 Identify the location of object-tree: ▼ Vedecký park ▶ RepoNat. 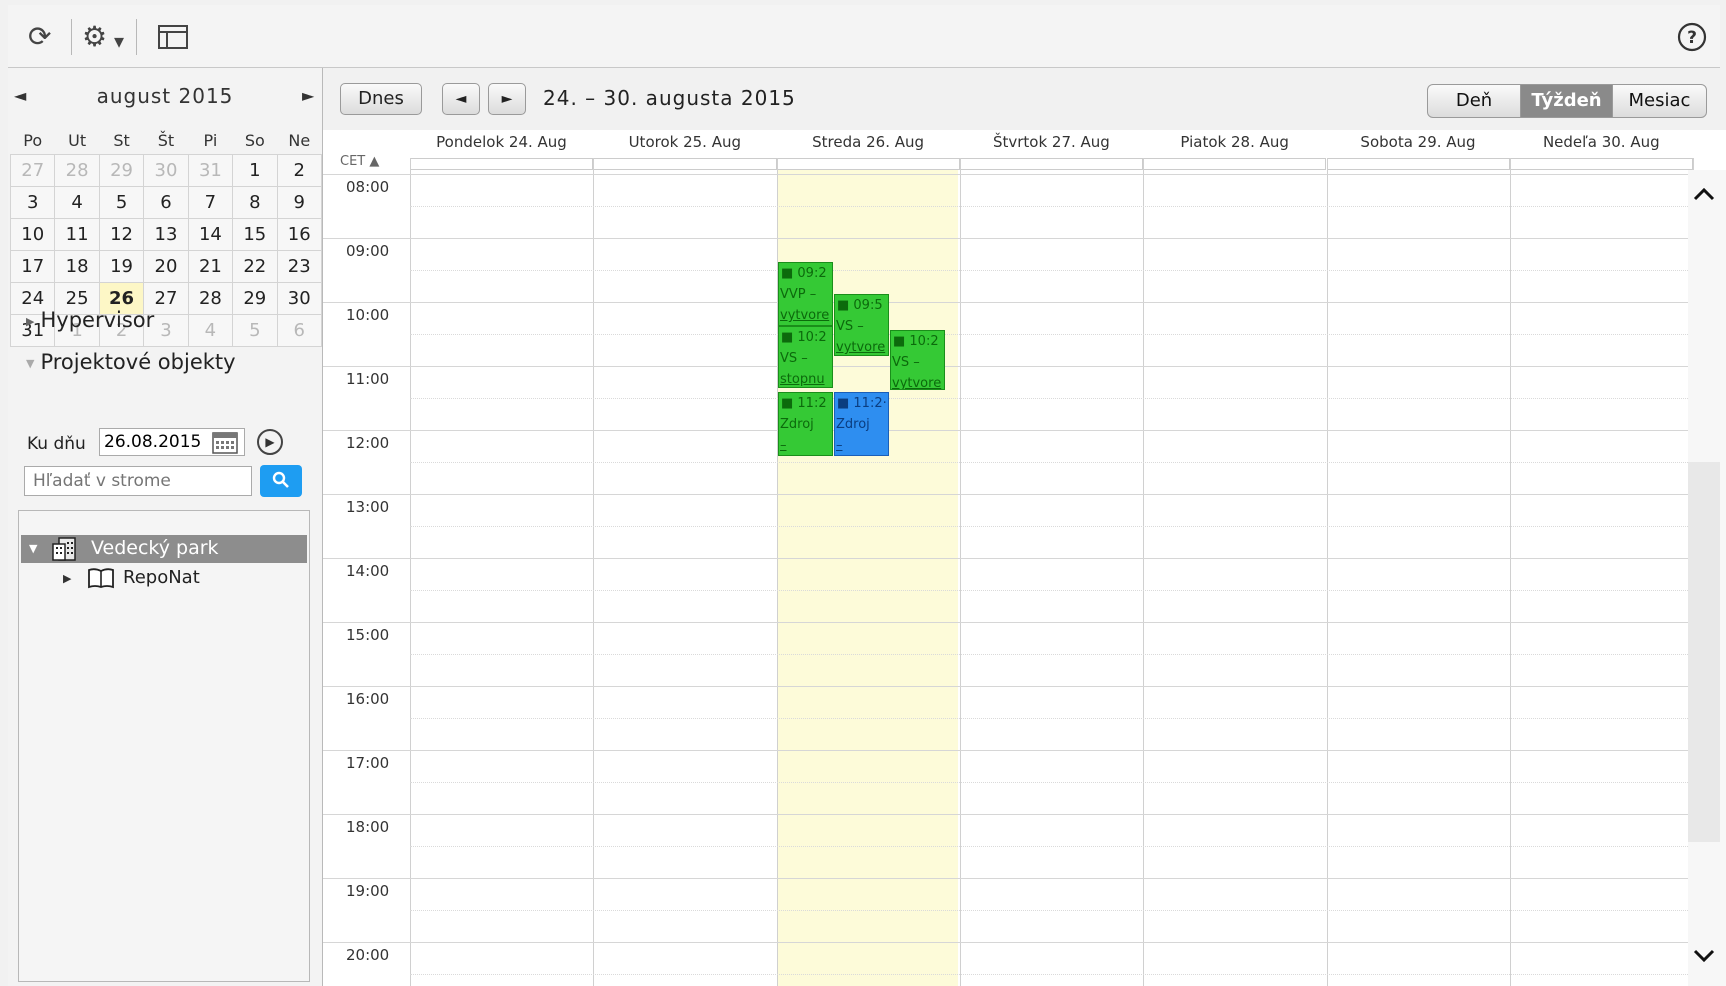
(164, 746).